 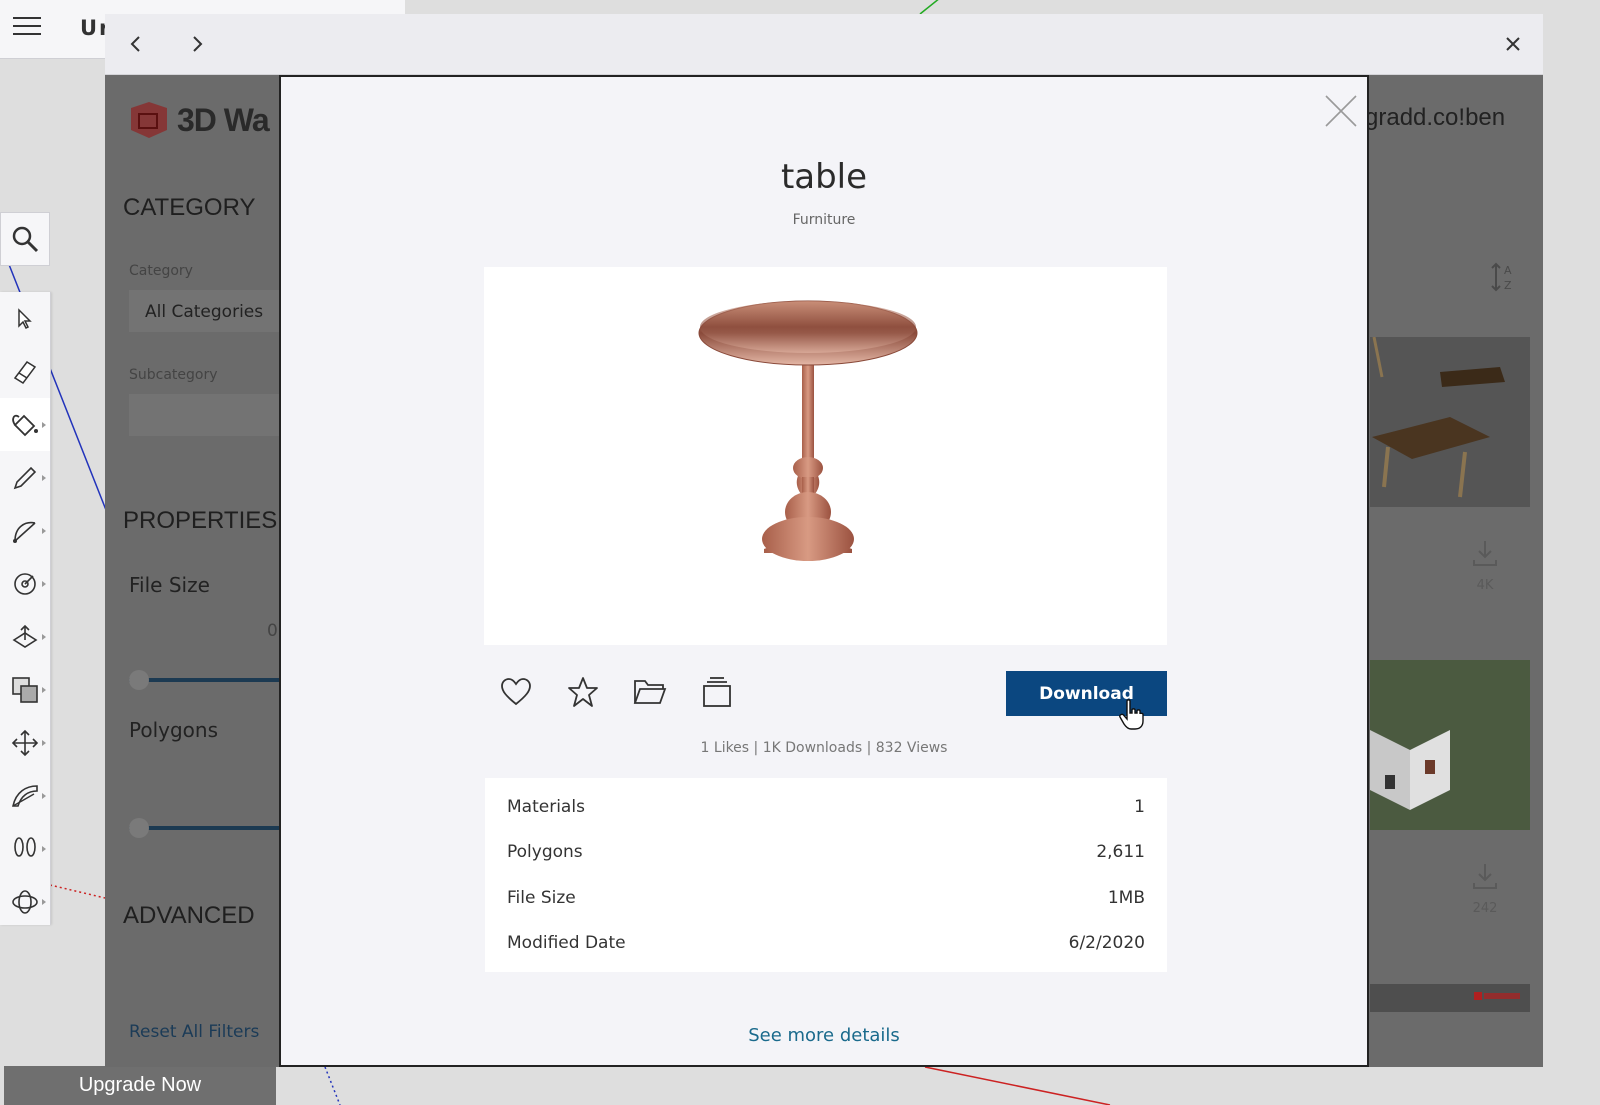 I want to click on sketchup-toolbar, so click(x=25, y=608).